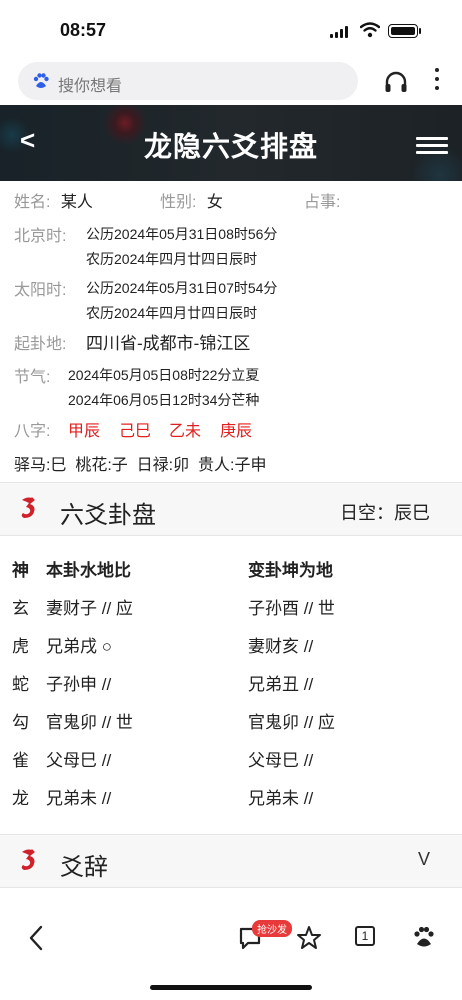 This screenshot has height=1000, width=462. Describe the element at coordinates (90, 86) in the screenshot. I see `search-placeholder: 搜你想看` at that location.